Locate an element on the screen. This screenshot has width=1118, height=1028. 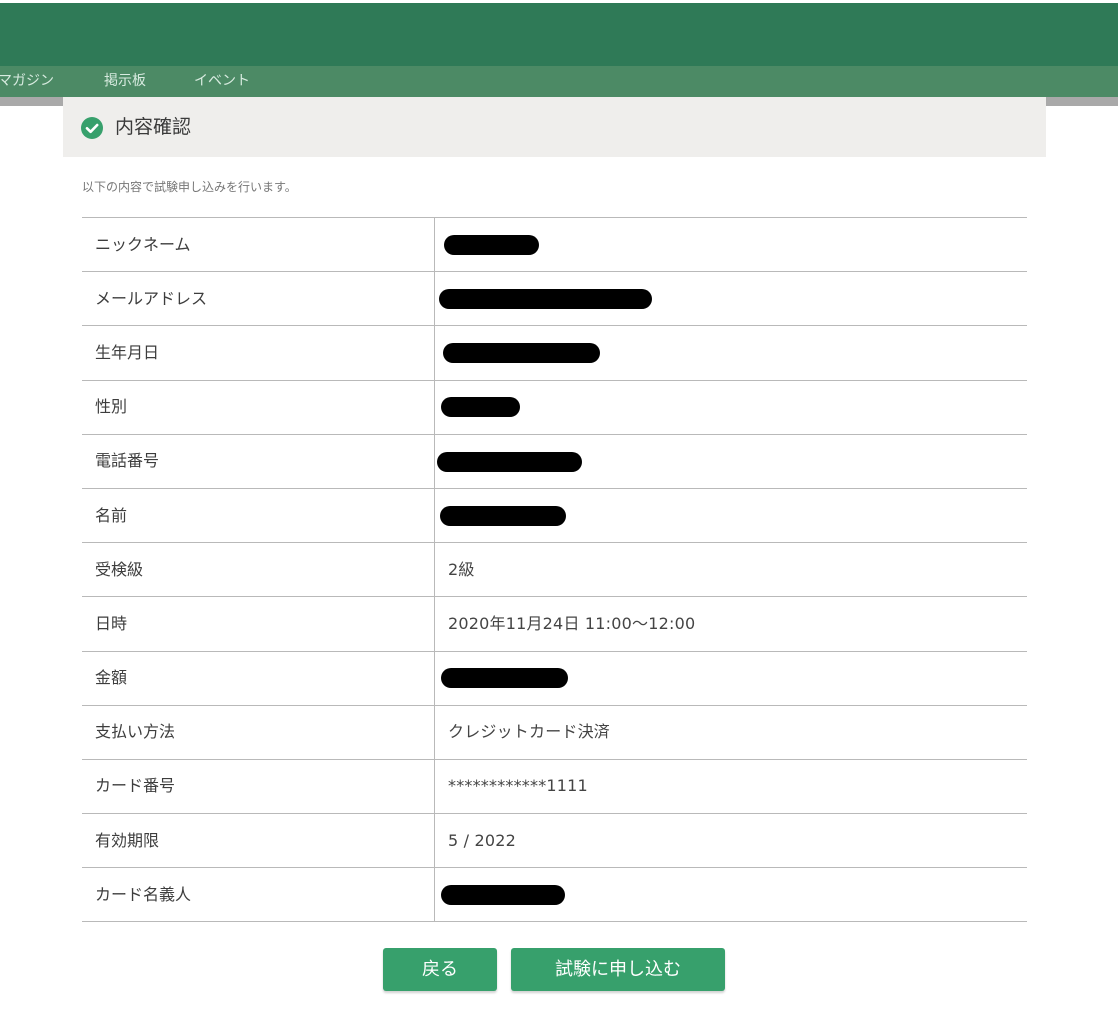
row-label: 性別 is located at coordinates (258, 407).